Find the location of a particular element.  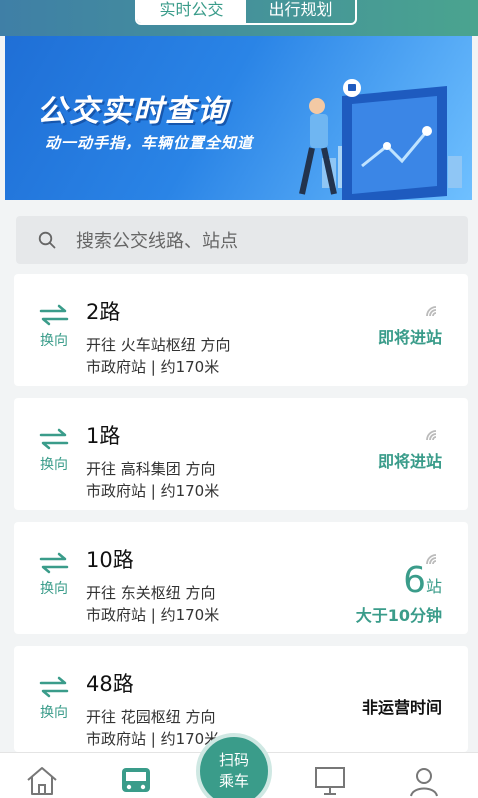

route-direction: 开往 高科集团 方向 is located at coordinates (151, 469).